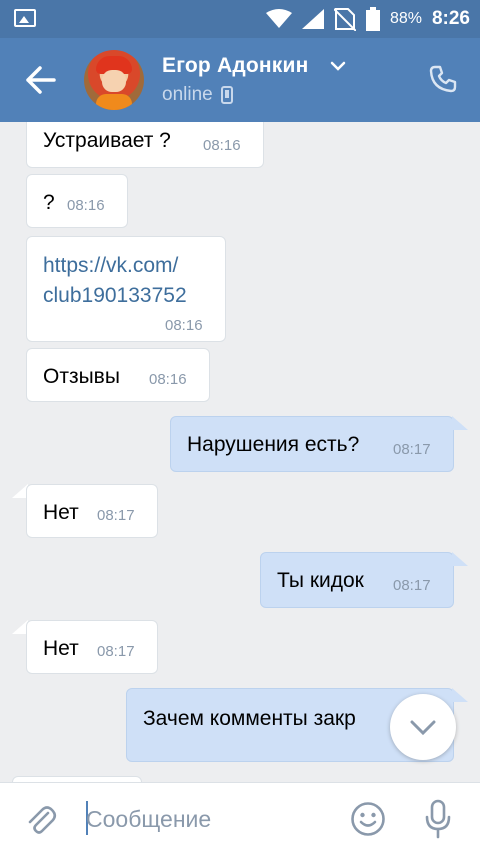 The width and height of the screenshot is (480, 854). I want to click on call-button, so click(443, 79).